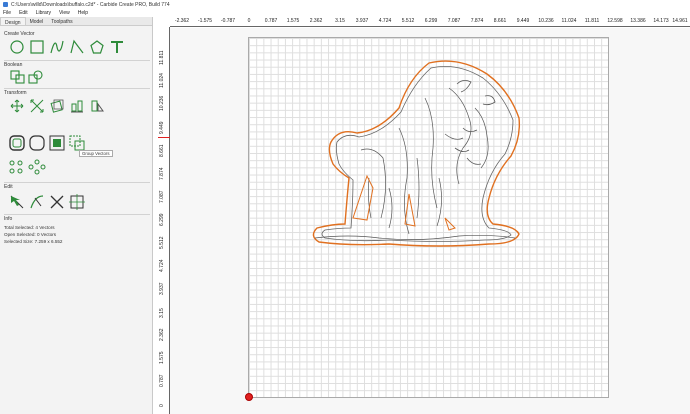 This screenshot has width=690, height=414. I want to click on offset-icon, so click(17, 143).